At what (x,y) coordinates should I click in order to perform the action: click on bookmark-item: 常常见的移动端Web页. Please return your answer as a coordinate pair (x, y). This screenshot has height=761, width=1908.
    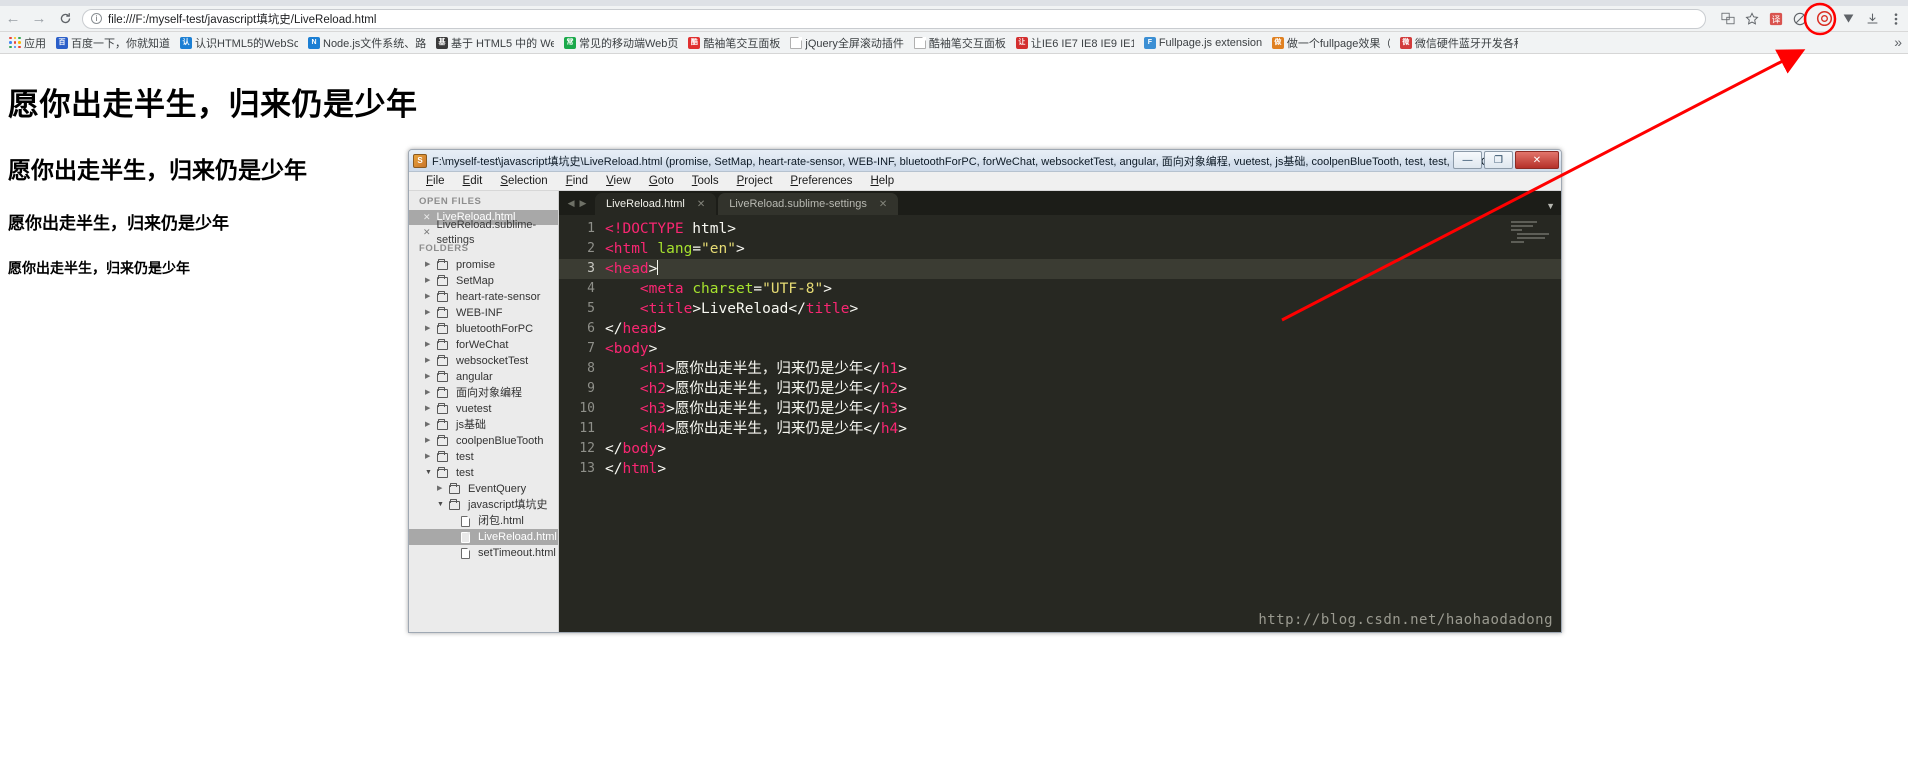
    Looking at the image, I should click on (621, 43).